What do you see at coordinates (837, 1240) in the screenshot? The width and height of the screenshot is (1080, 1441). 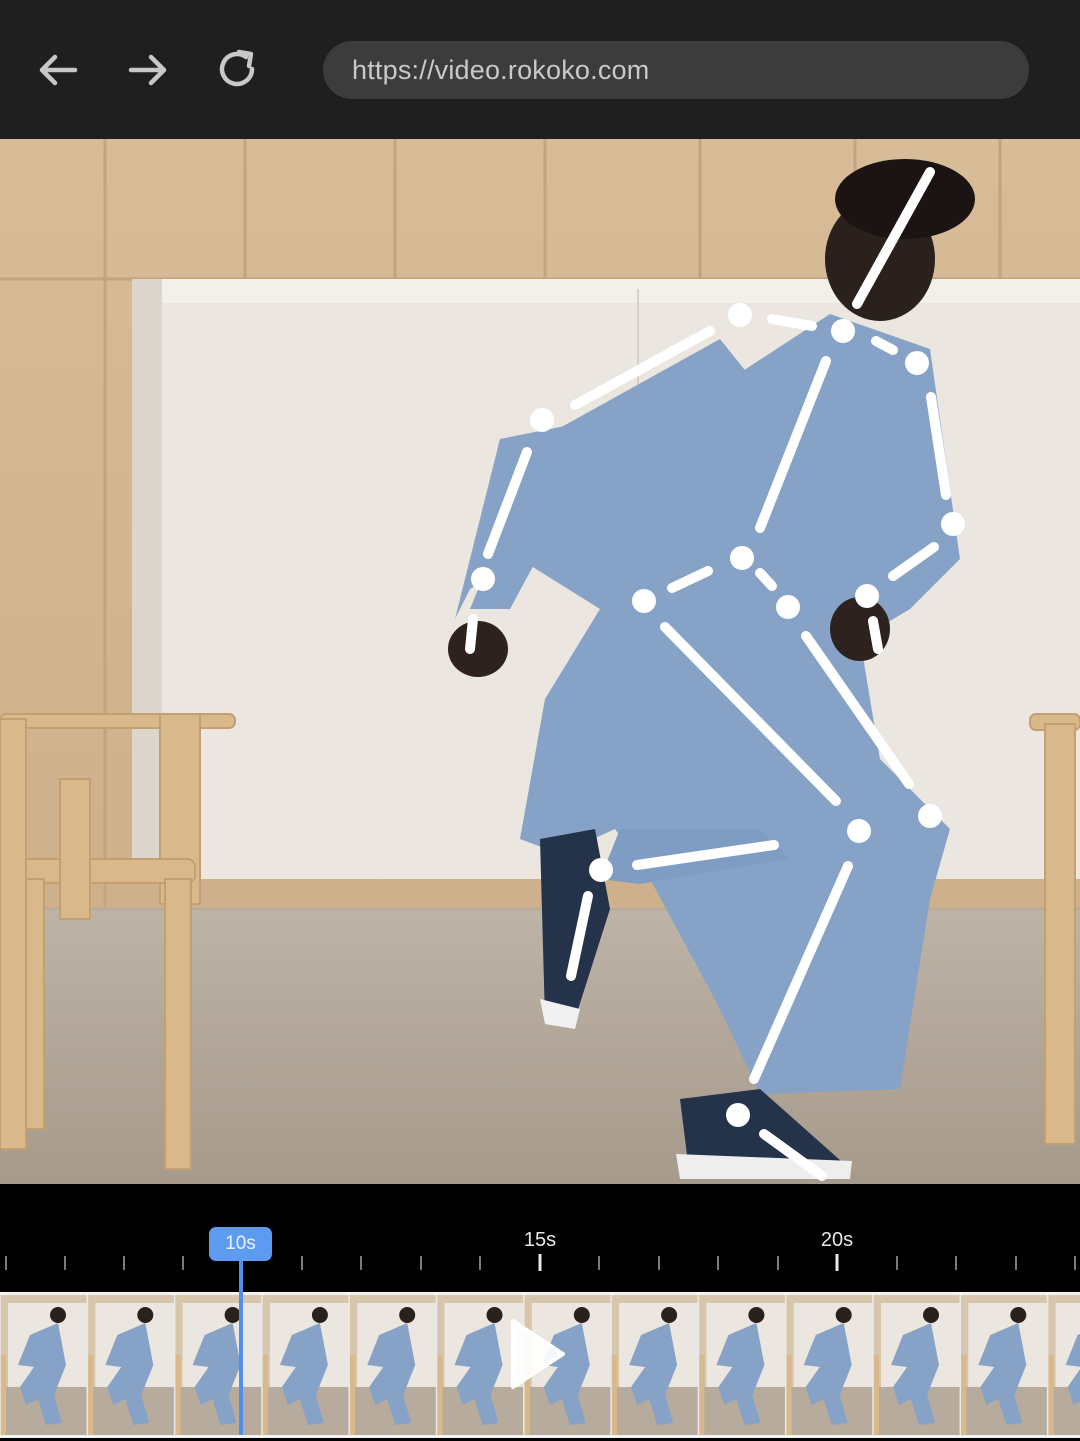 I see `tick-label-20s: 20s` at bounding box center [837, 1240].